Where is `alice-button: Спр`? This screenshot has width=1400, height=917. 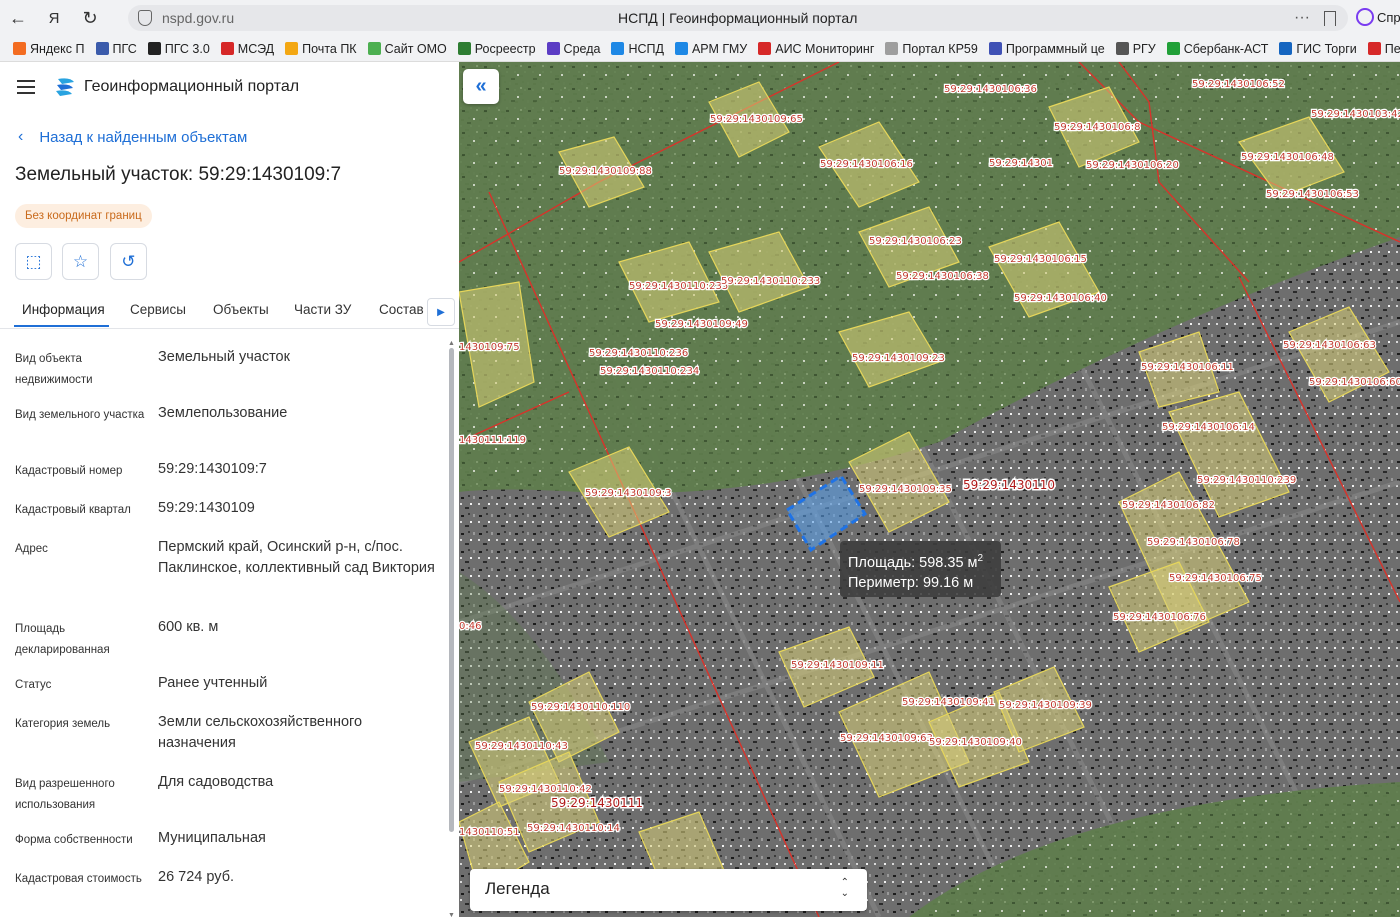
alice-button: Спр is located at coordinates (1378, 17).